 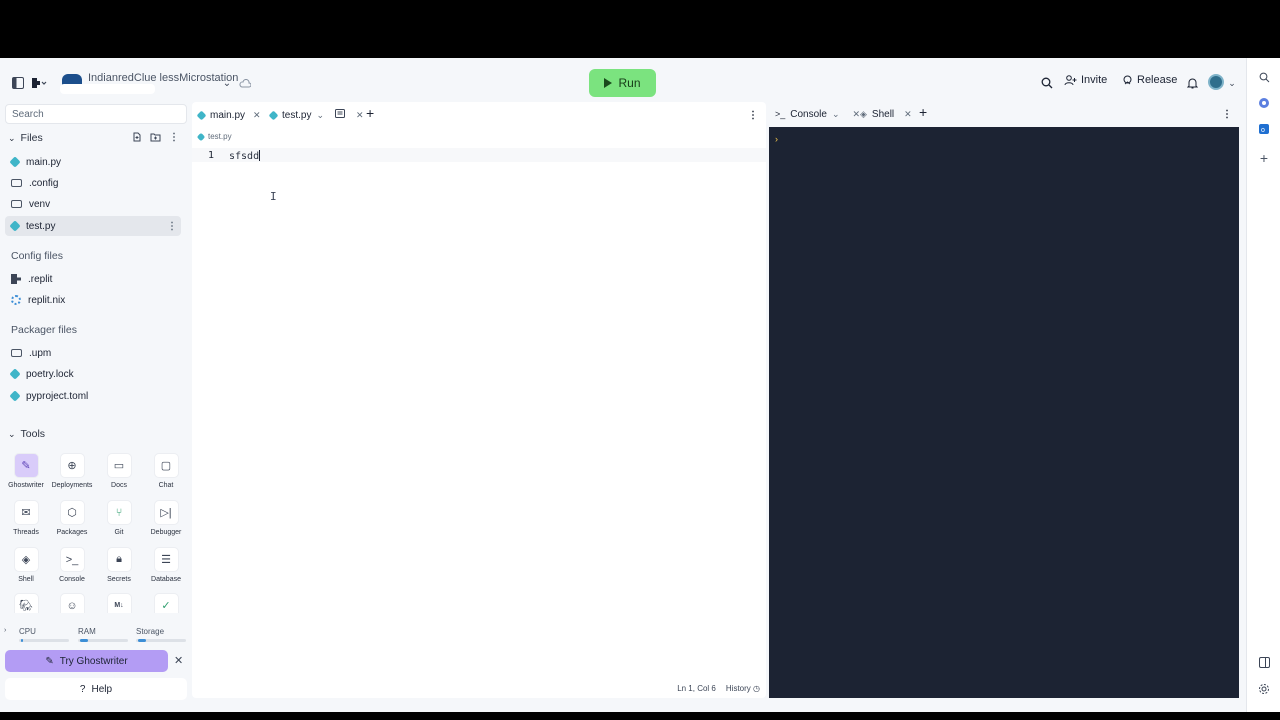 I want to click on folder-config: .config, so click(x=93, y=183).